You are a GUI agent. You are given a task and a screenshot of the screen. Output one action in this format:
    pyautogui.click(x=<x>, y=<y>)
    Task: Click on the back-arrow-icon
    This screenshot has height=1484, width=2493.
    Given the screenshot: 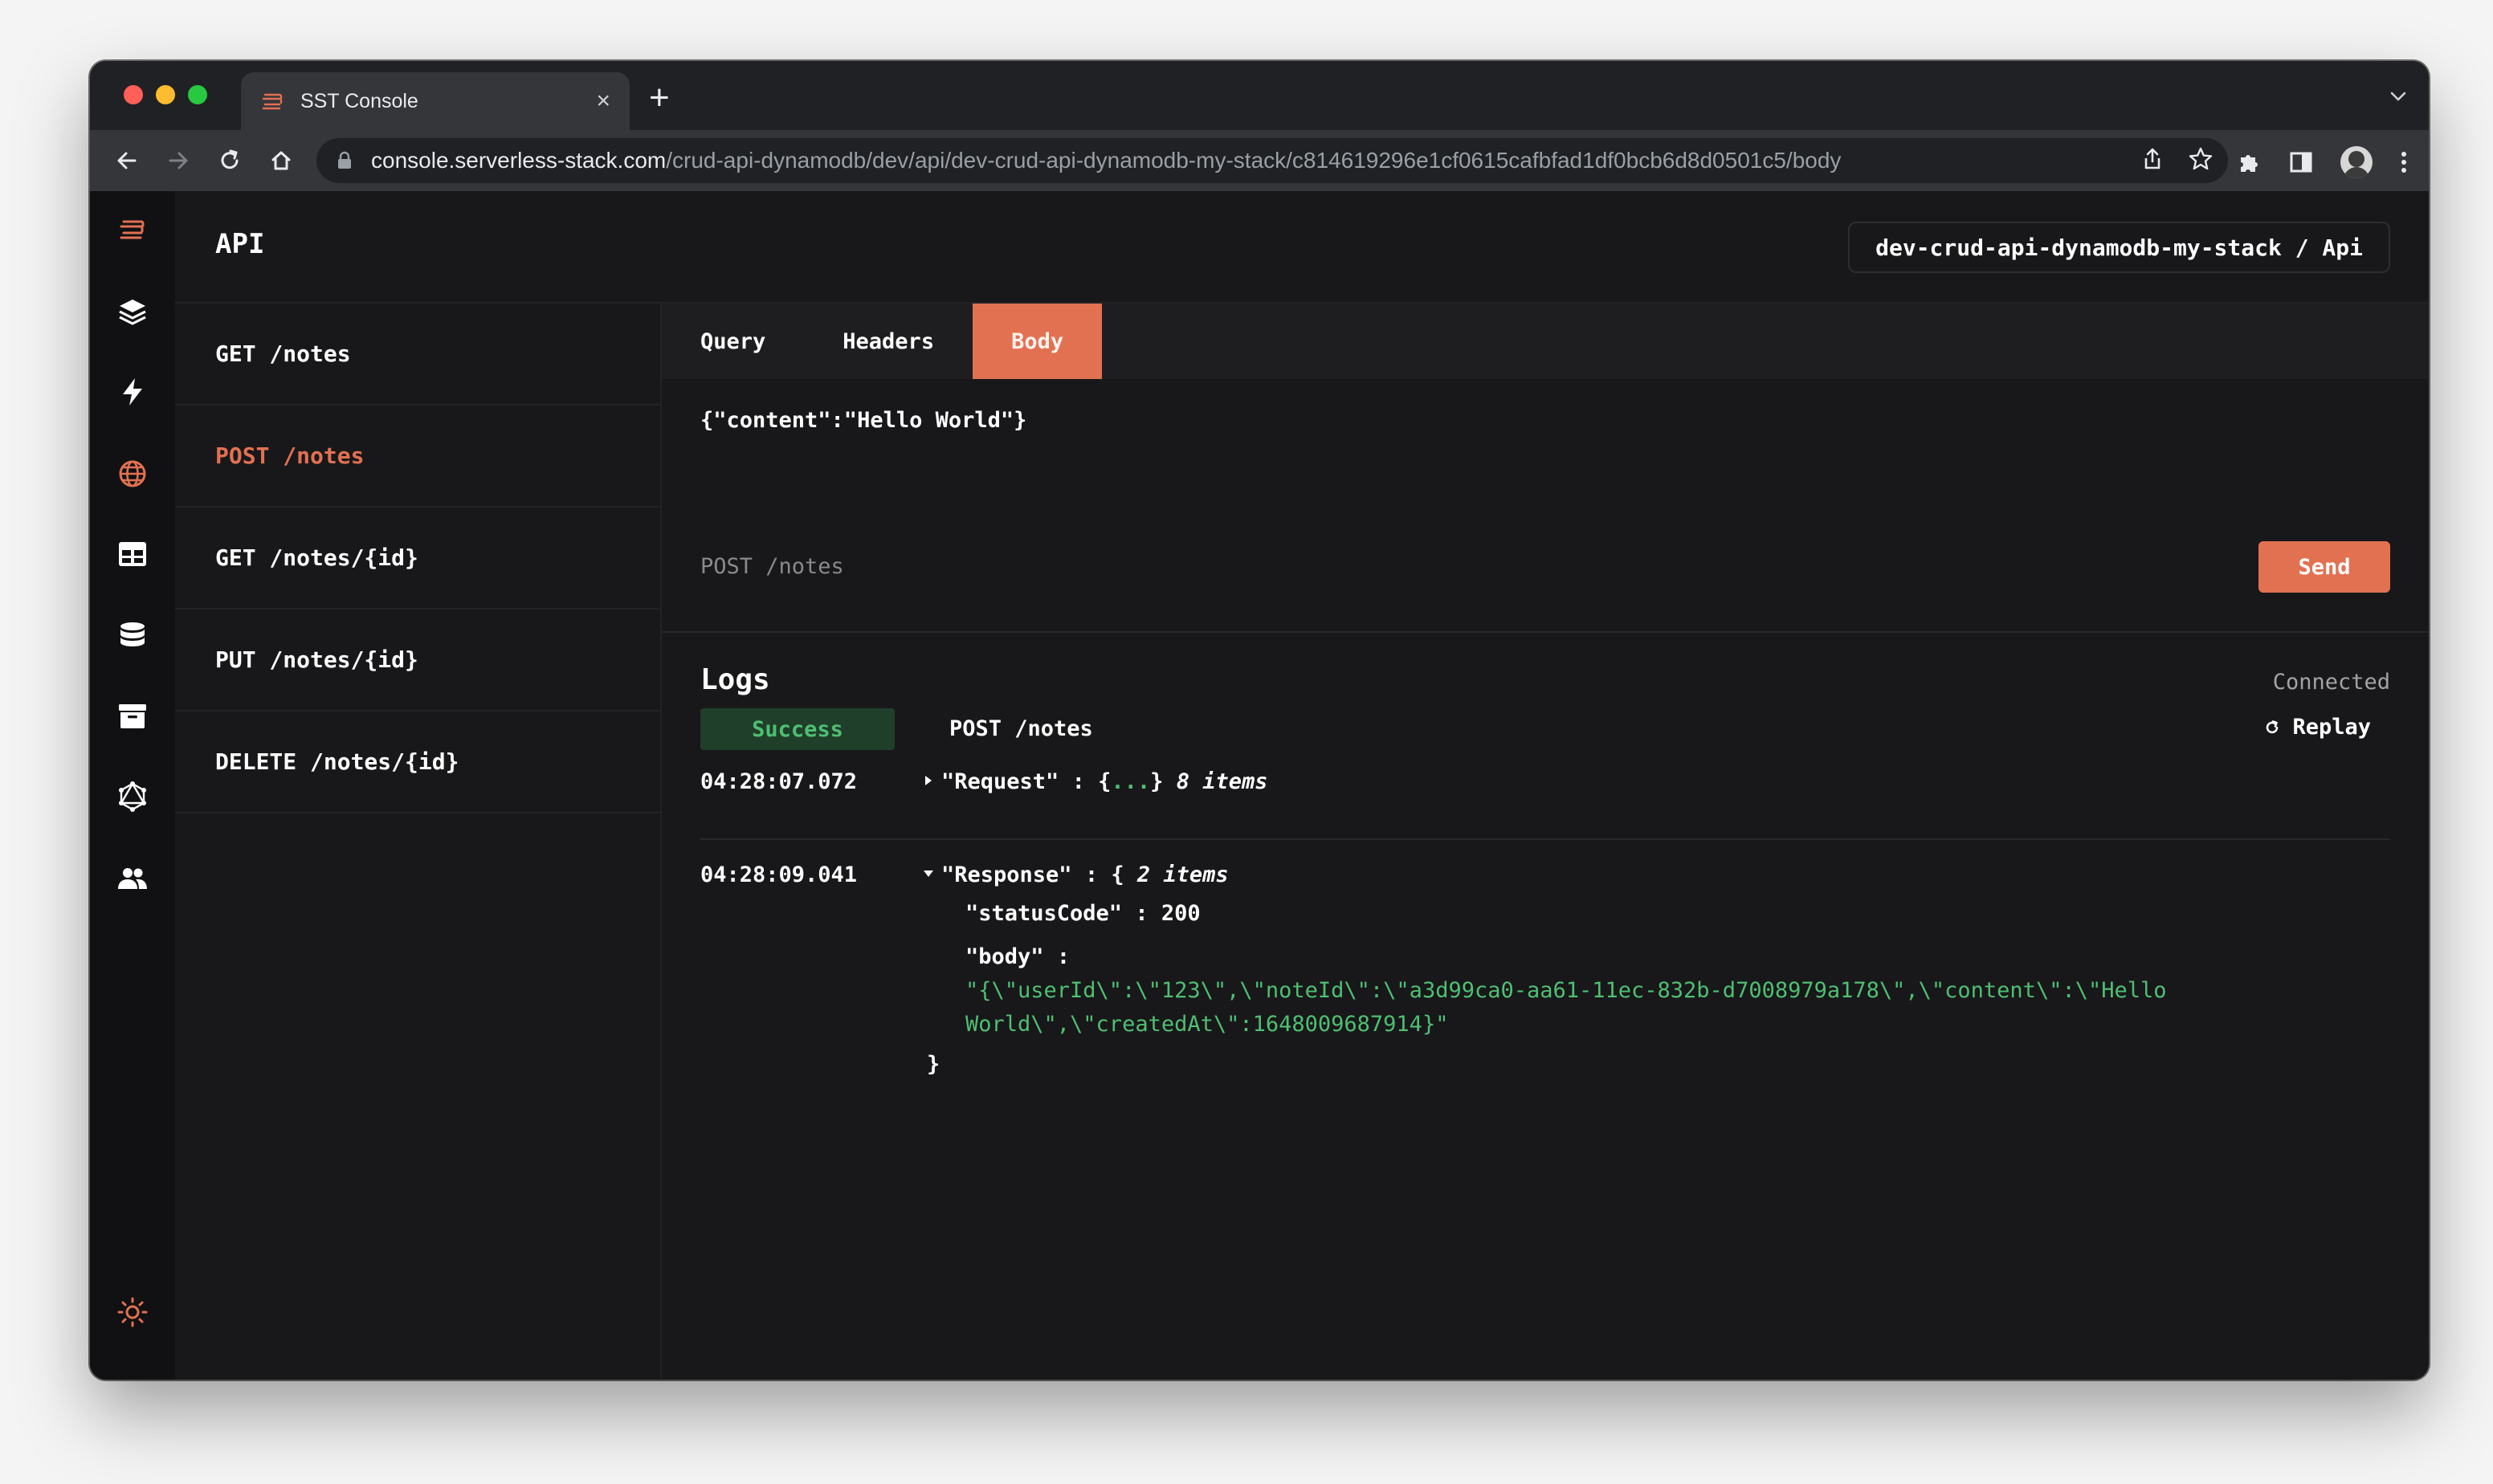 What is the action you would take?
    pyautogui.click(x=127, y=160)
    